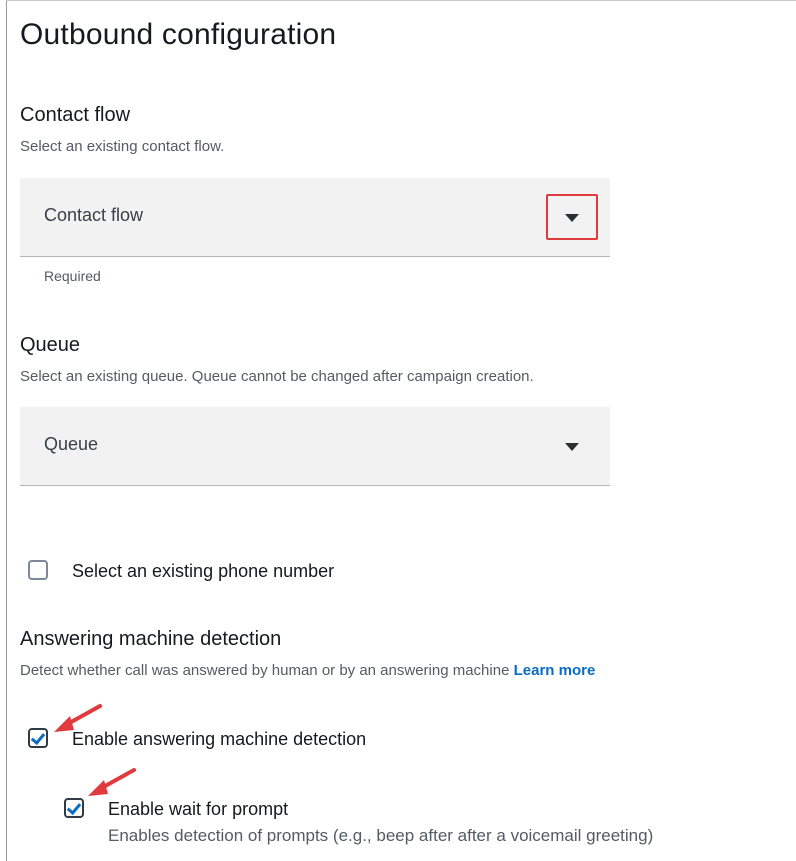 This screenshot has height=861, width=796. I want to click on amd-title: Answering machine detection, so click(151, 639).